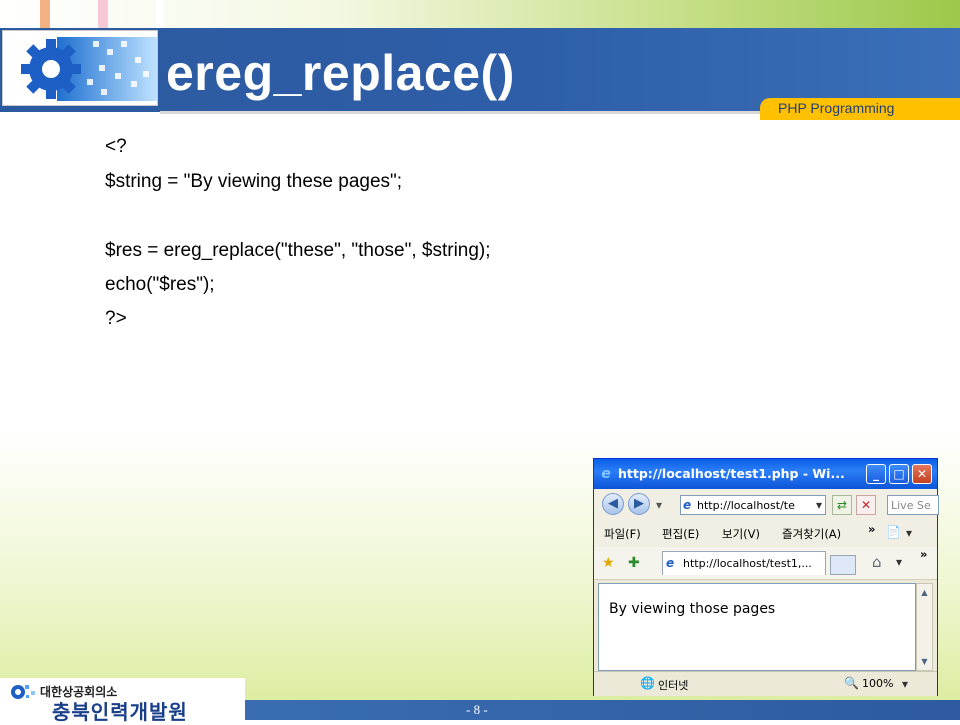 This screenshot has width=960, height=725. What do you see at coordinates (160, 284) in the screenshot?
I see `code-line-4: echo("$res");` at bounding box center [160, 284].